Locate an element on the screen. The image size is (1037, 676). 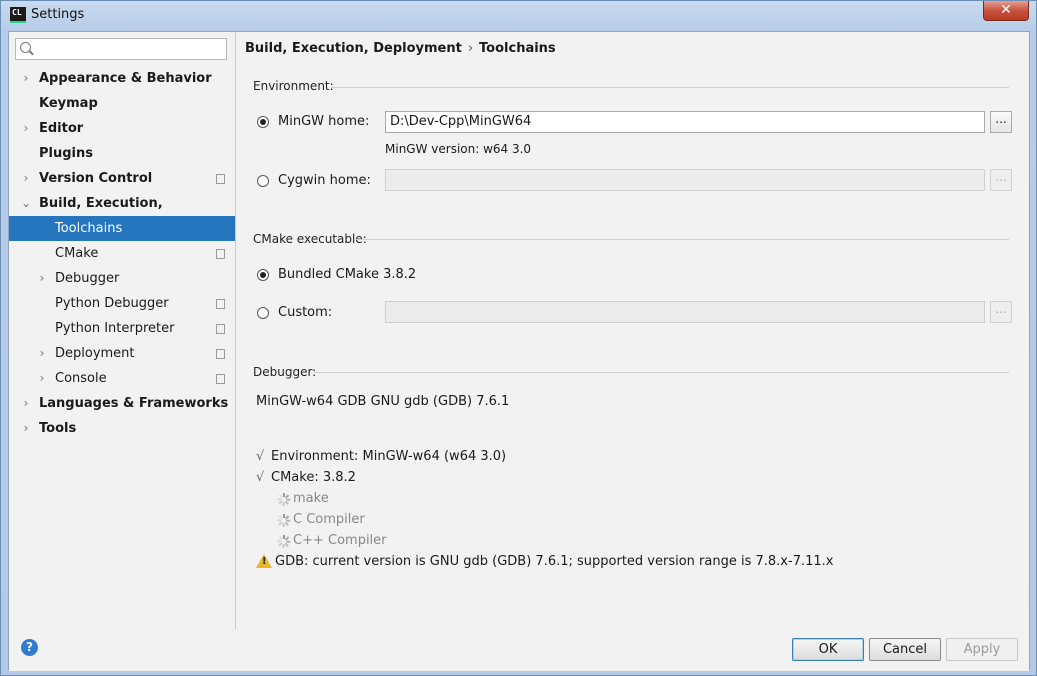
debugger-section-title: Debugger: is located at coordinates (285, 372).